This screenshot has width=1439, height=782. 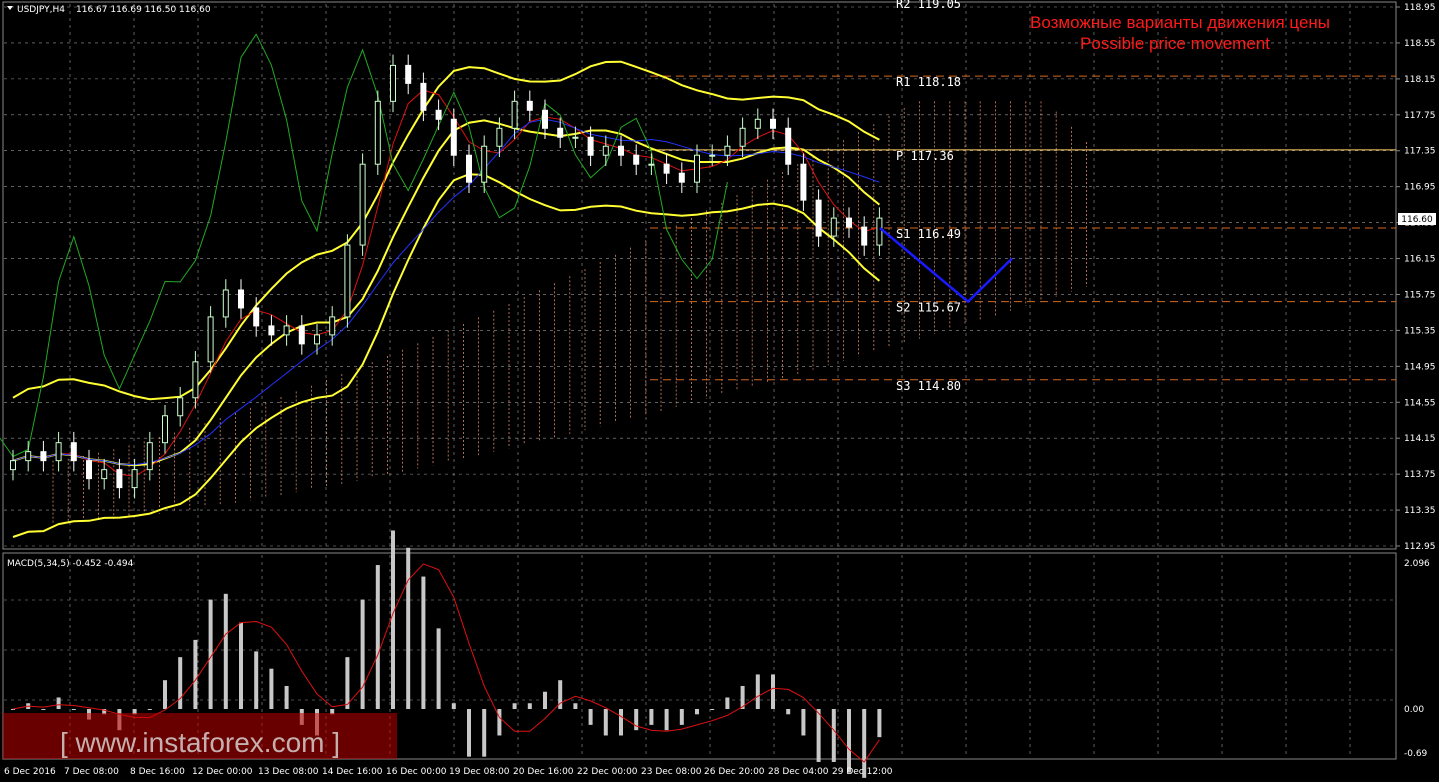 What do you see at coordinates (1175, 43) in the screenshot?
I see `annotation-title-en: Possible price movement` at bounding box center [1175, 43].